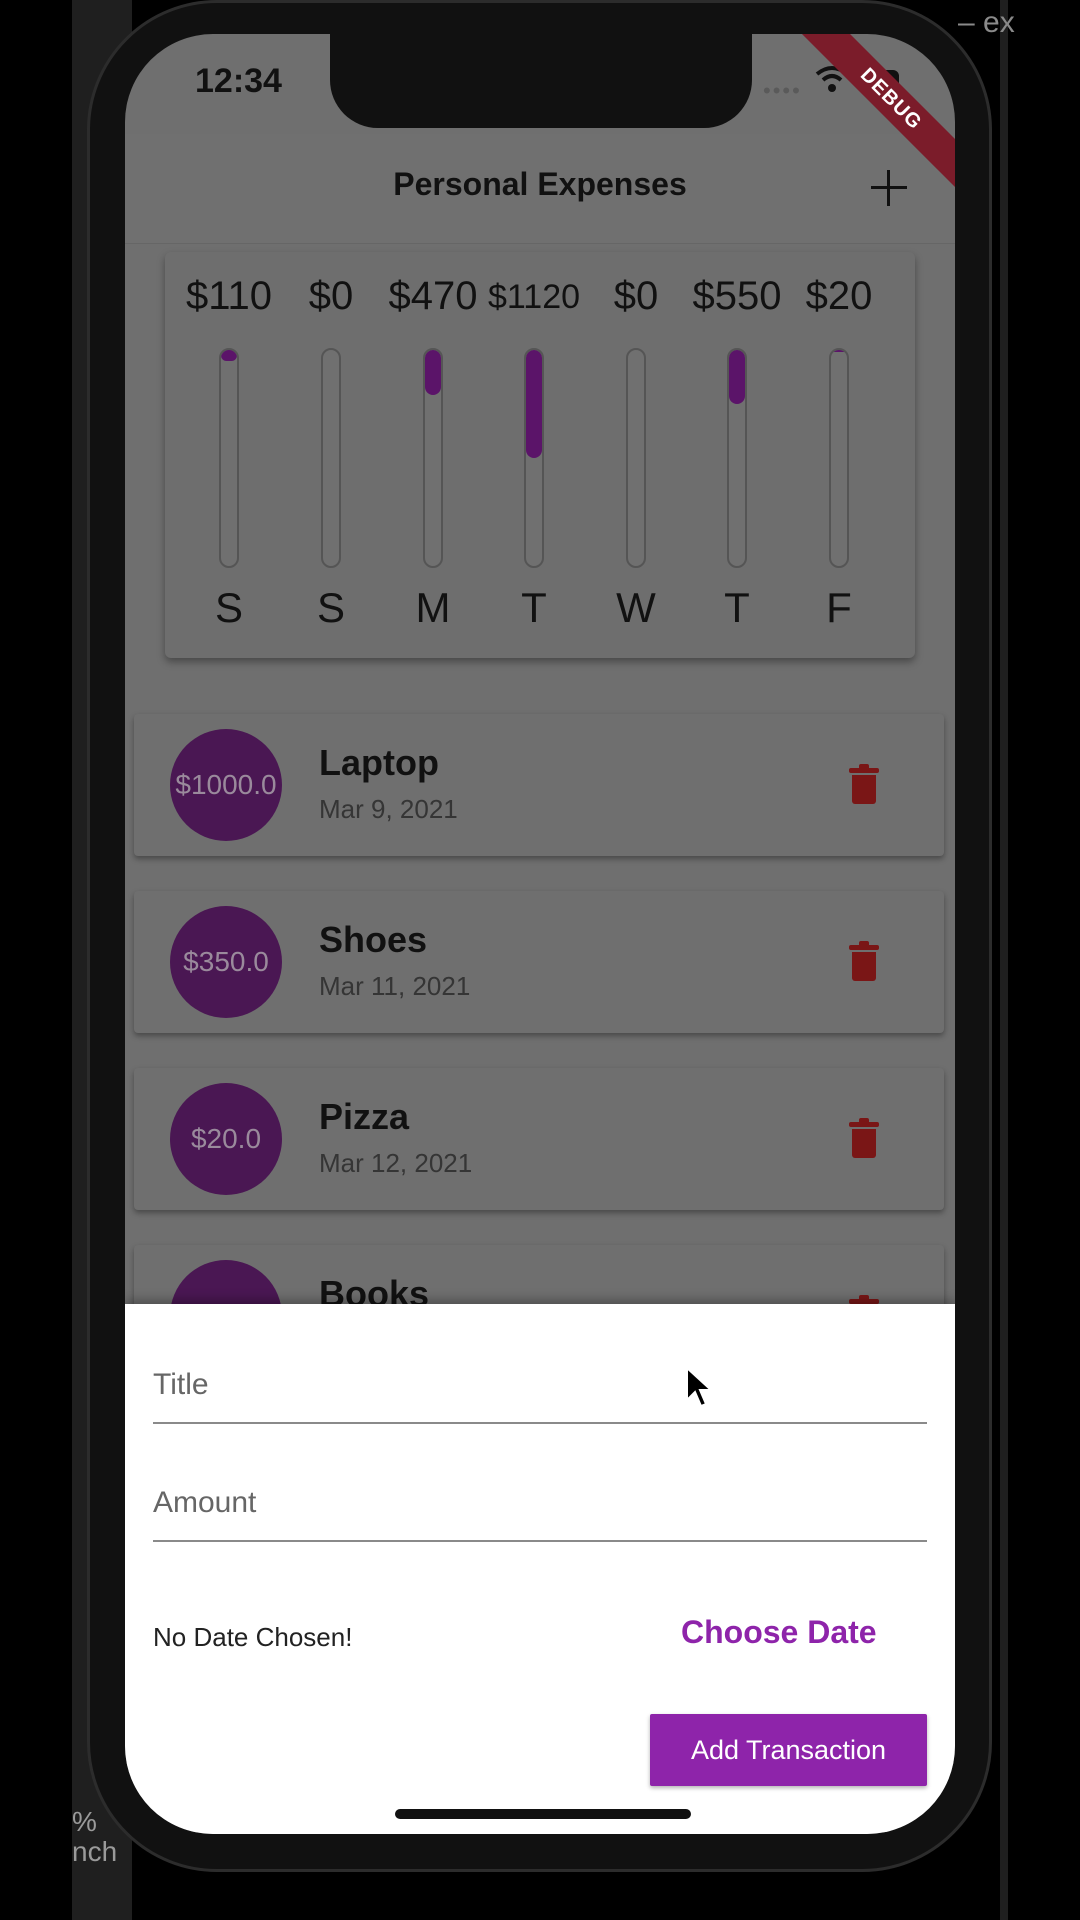  I want to click on chart-day-label: W, so click(636, 607).